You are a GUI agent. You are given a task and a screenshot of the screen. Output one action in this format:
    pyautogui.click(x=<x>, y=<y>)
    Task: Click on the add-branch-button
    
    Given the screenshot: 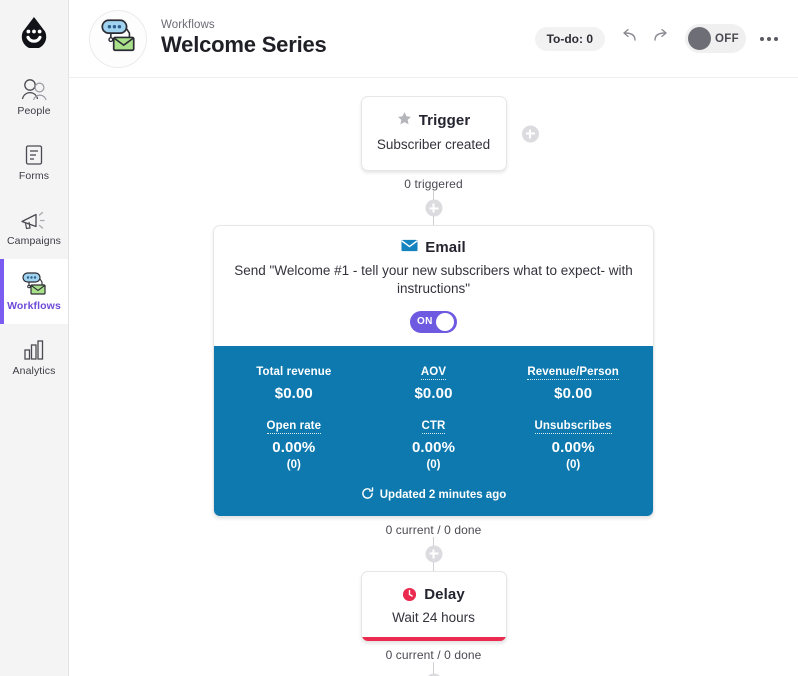 What is the action you would take?
    pyautogui.click(x=530, y=134)
    